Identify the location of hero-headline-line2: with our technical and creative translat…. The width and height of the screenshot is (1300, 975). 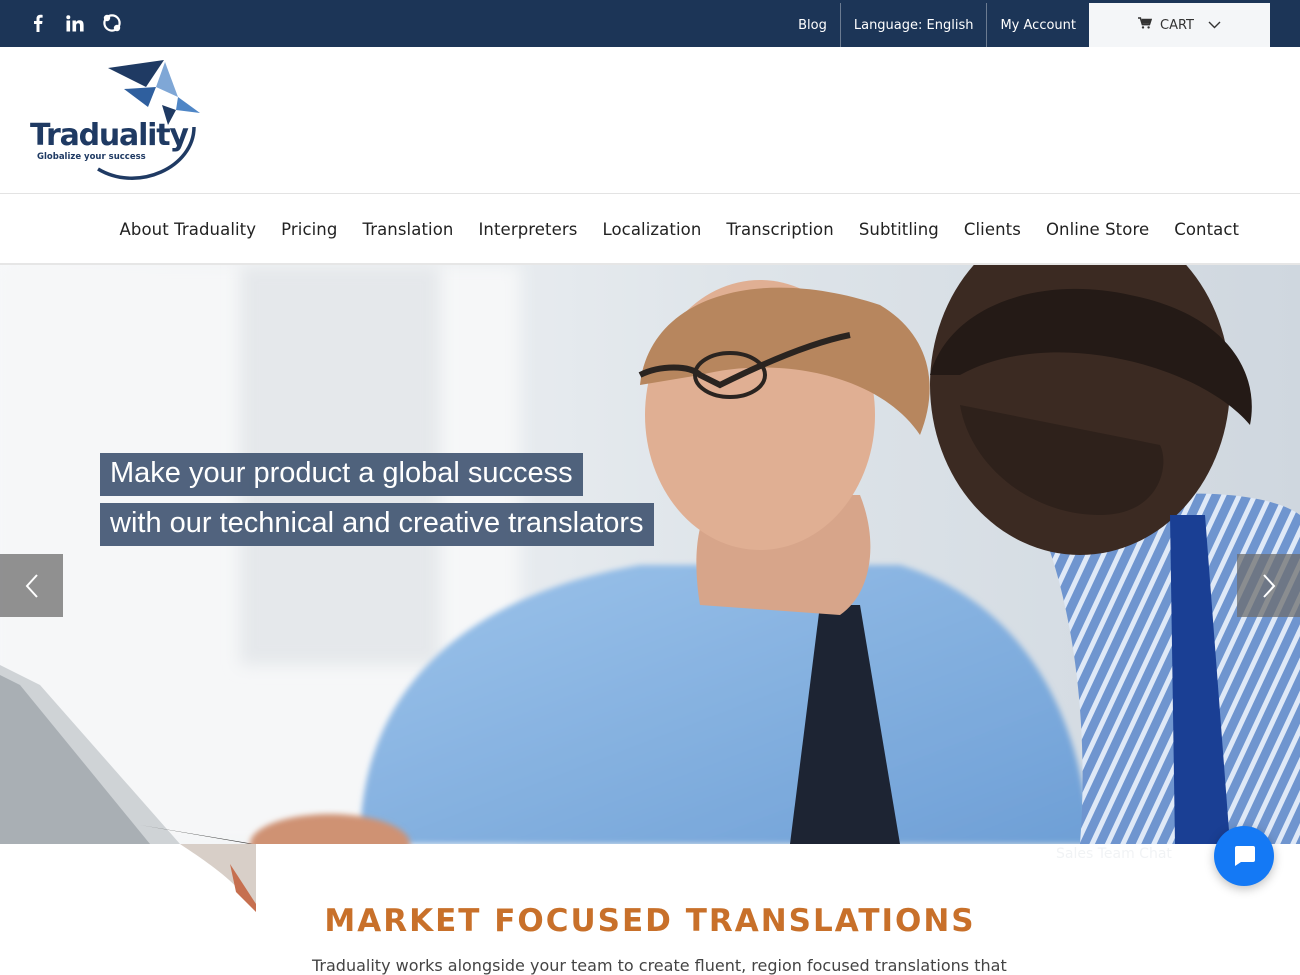
(377, 524).